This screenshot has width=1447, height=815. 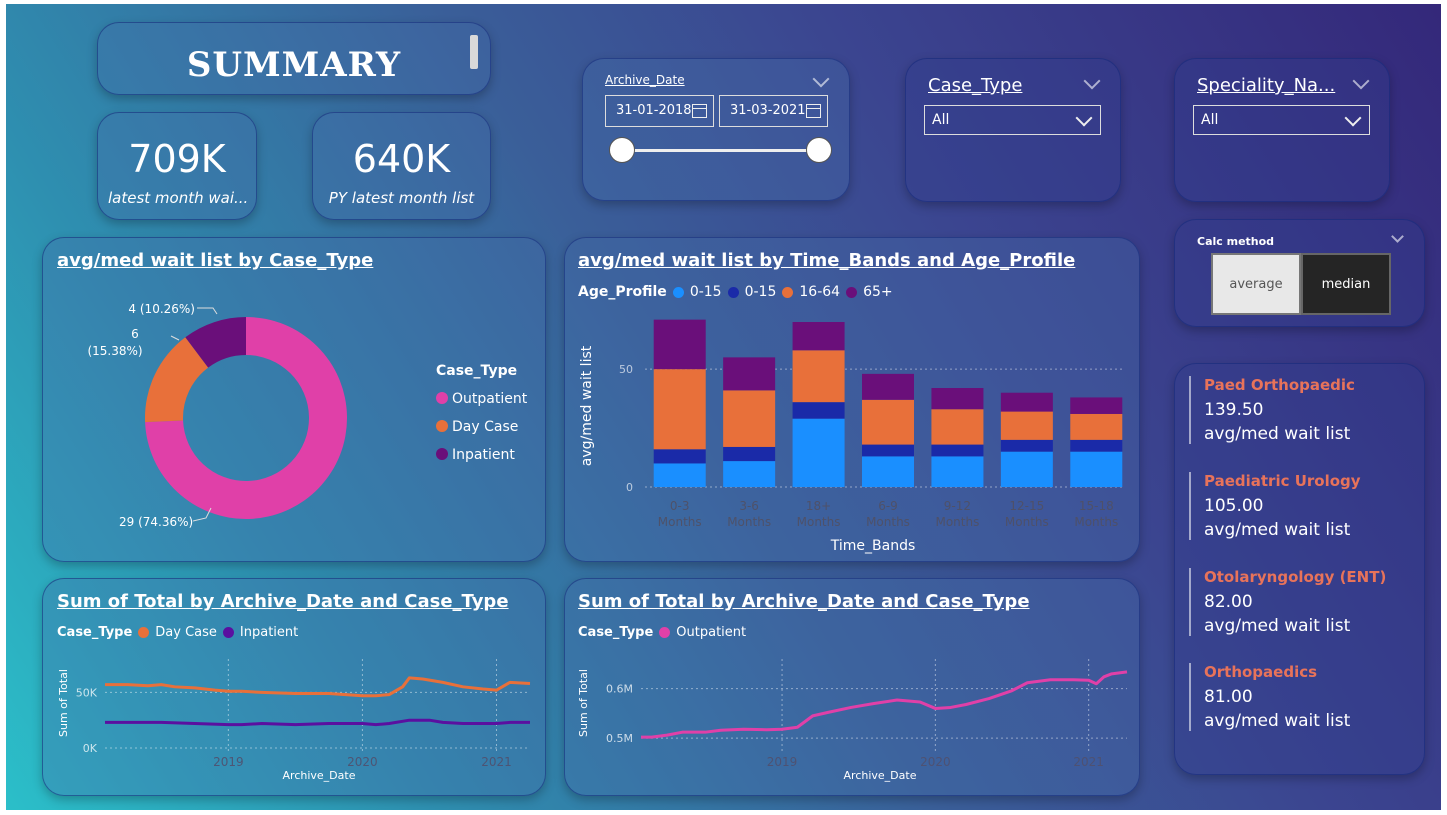 I want to click on archive-date-title: Archive_Date, so click(x=645, y=80).